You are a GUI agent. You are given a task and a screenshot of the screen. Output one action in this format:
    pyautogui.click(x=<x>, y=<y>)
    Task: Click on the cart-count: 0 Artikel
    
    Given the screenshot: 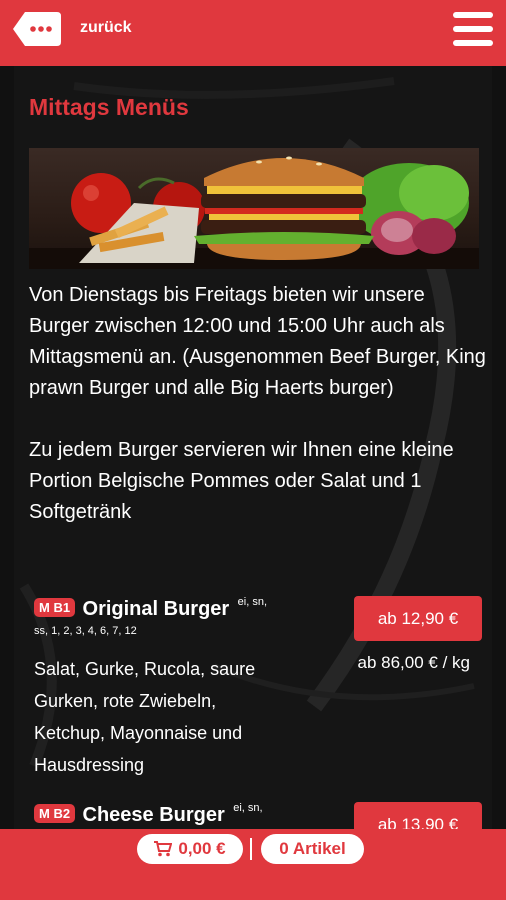 What is the action you would take?
    pyautogui.click(x=312, y=848)
    